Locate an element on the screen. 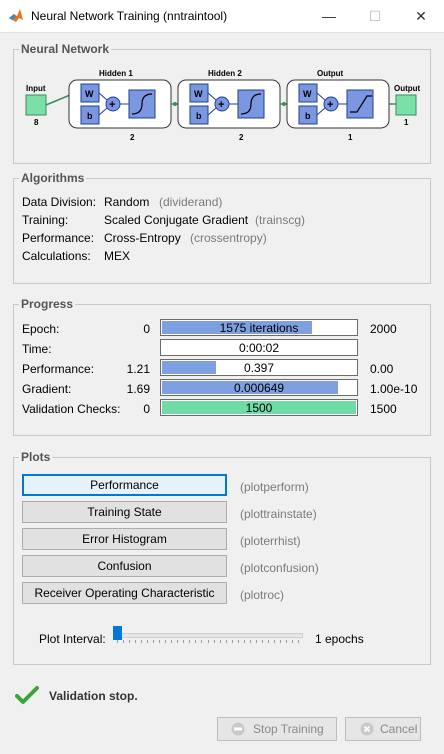 Image resolution: width=444 pixels, height=754 pixels. algo-value-division: Random is located at coordinates (127, 202).